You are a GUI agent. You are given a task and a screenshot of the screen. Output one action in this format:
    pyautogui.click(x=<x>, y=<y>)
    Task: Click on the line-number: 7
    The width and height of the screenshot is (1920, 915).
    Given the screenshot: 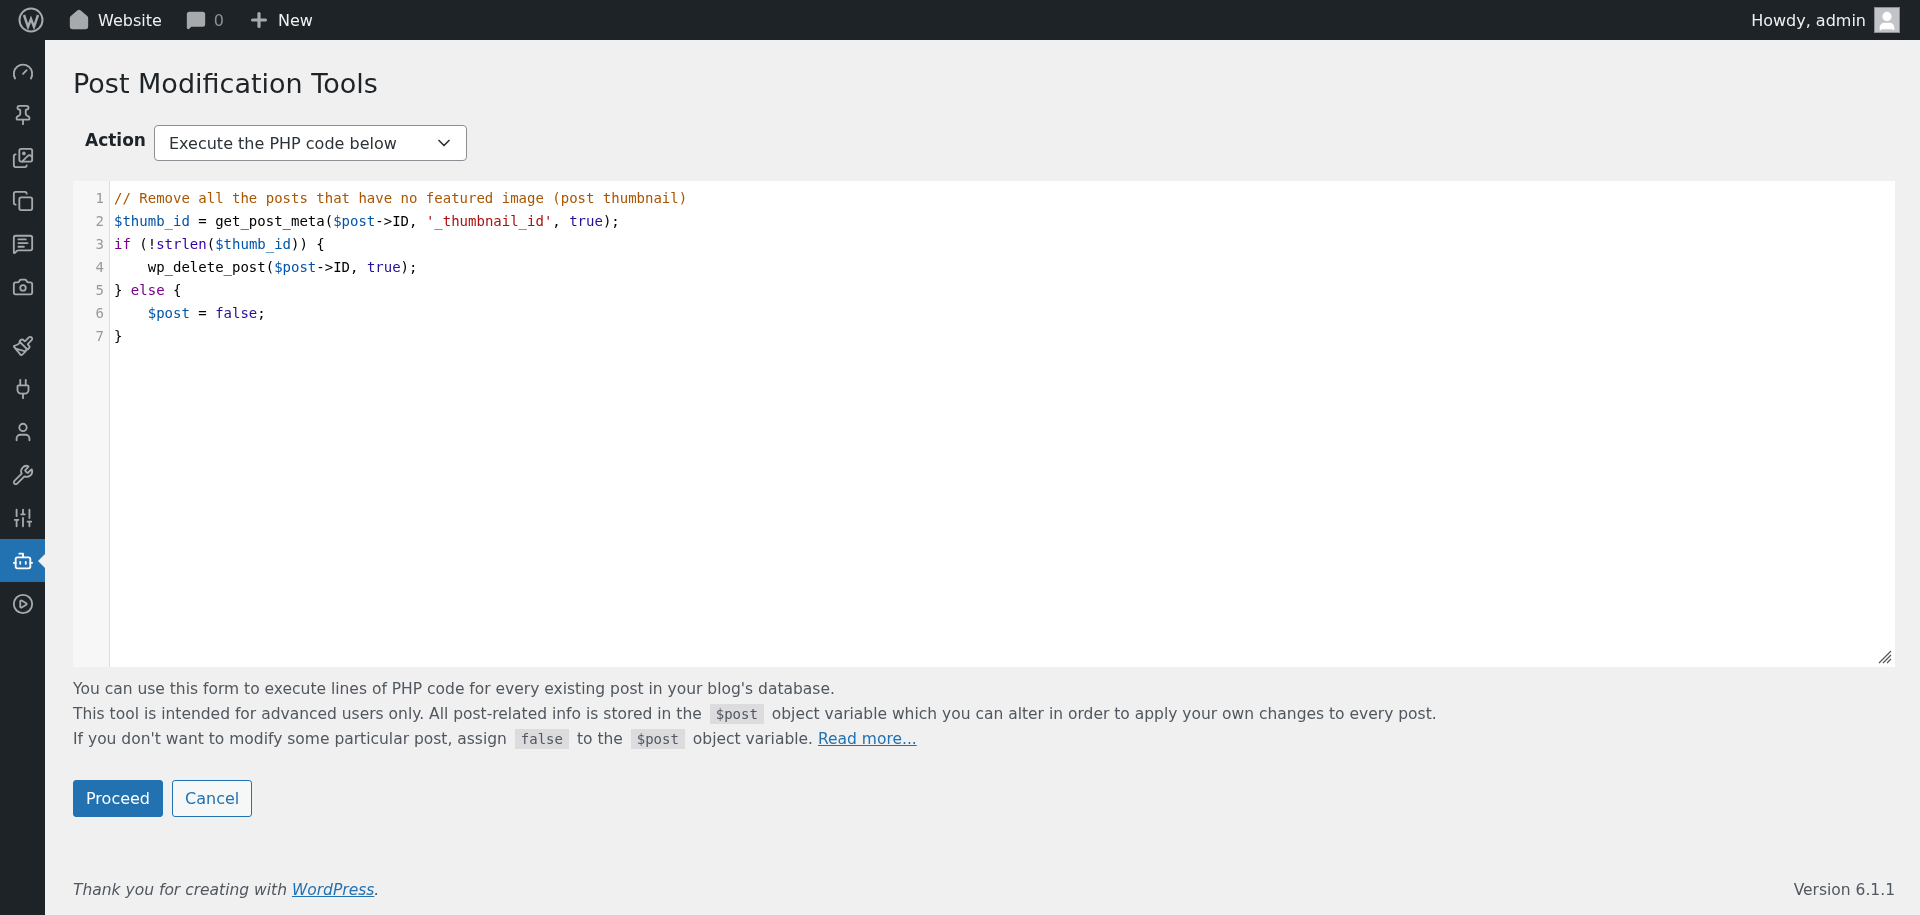 What is the action you would take?
    pyautogui.click(x=99, y=336)
    